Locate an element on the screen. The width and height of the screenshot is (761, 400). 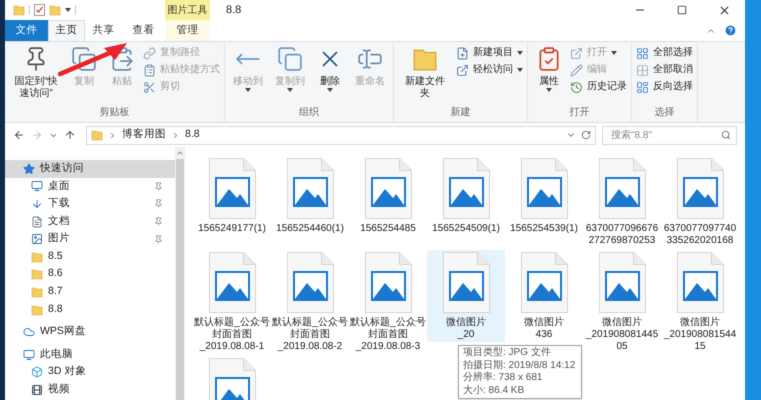
ribbon-button: 历史记录 is located at coordinates (598, 87).